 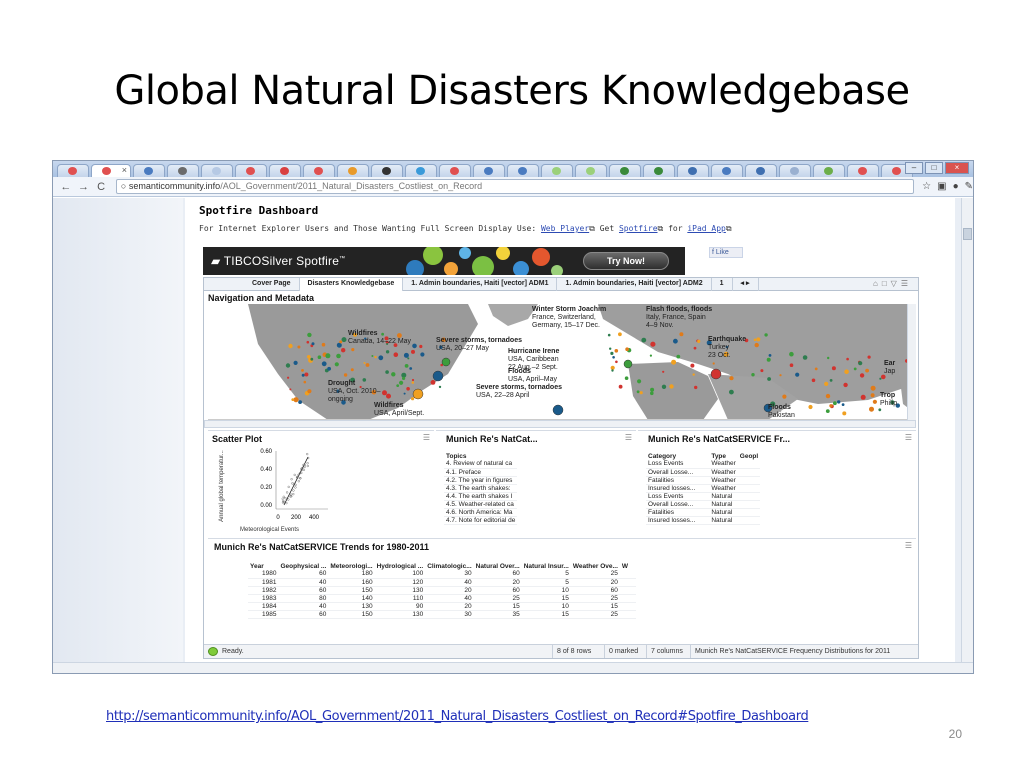 I want to click on tab-close-icon: ×, so click(x=124, y=170).